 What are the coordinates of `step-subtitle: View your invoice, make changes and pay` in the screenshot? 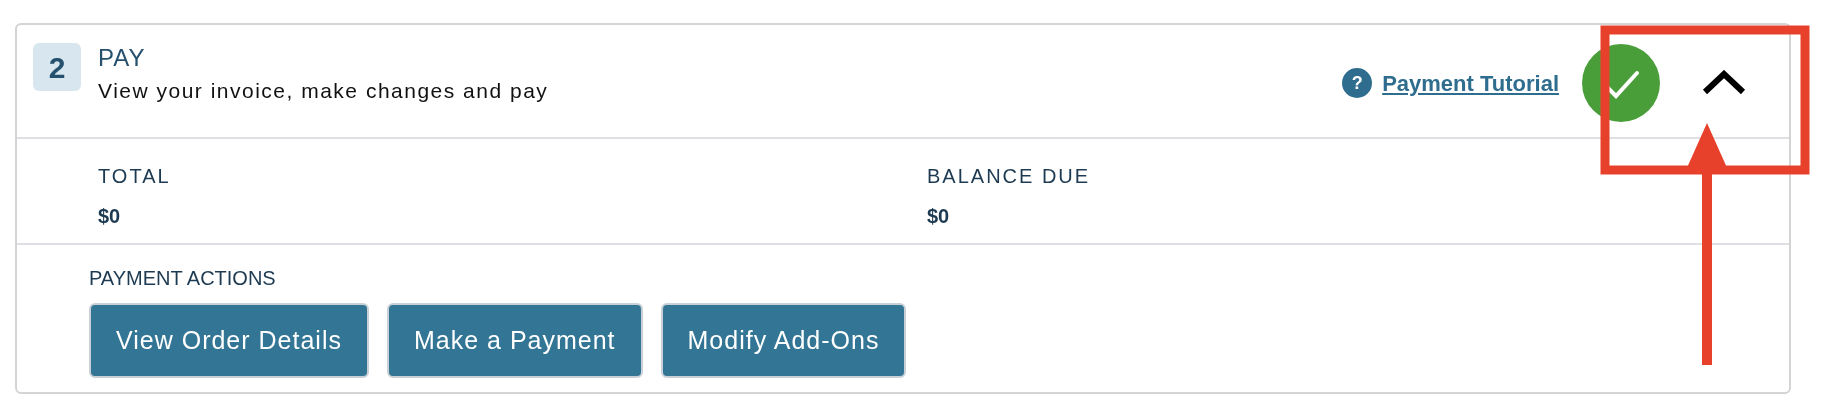 It's located at (323, 91).